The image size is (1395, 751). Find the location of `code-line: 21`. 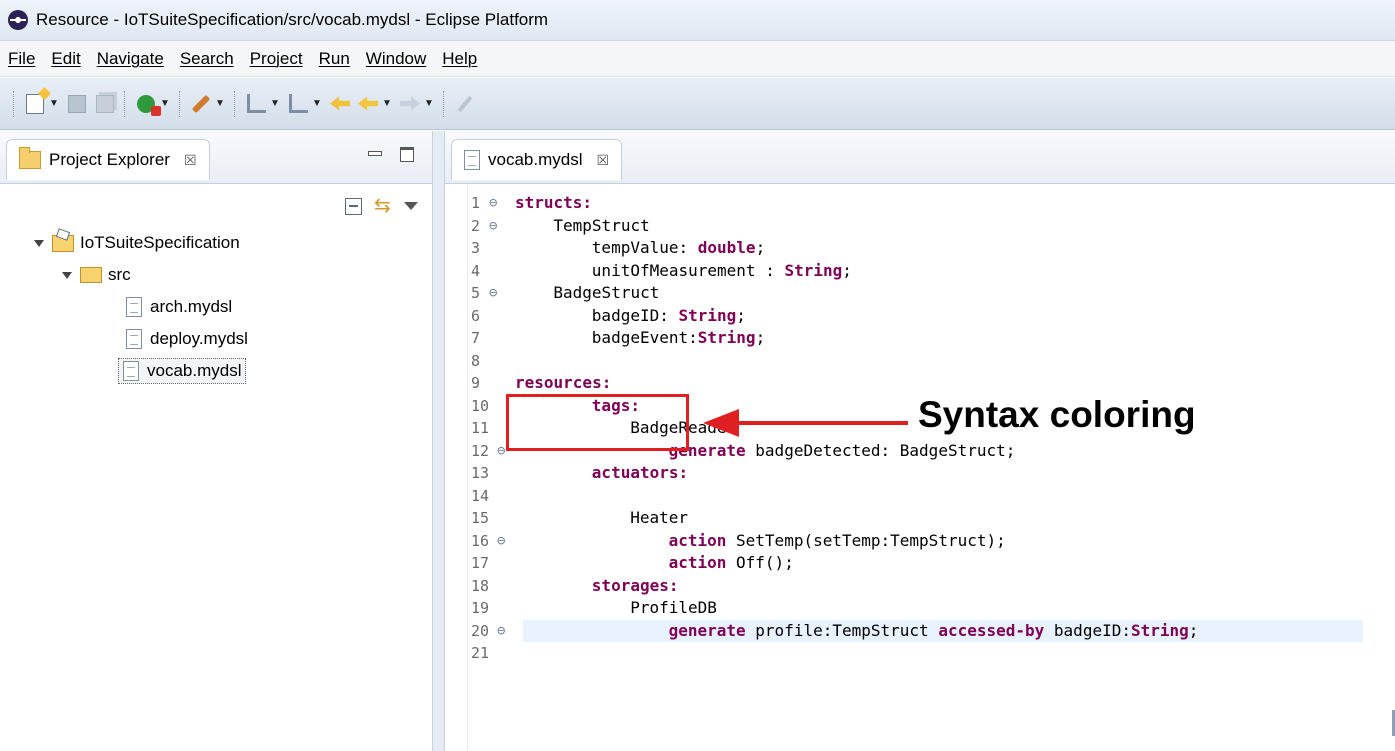

code-line: 21 is located at coordinates (920, 653).